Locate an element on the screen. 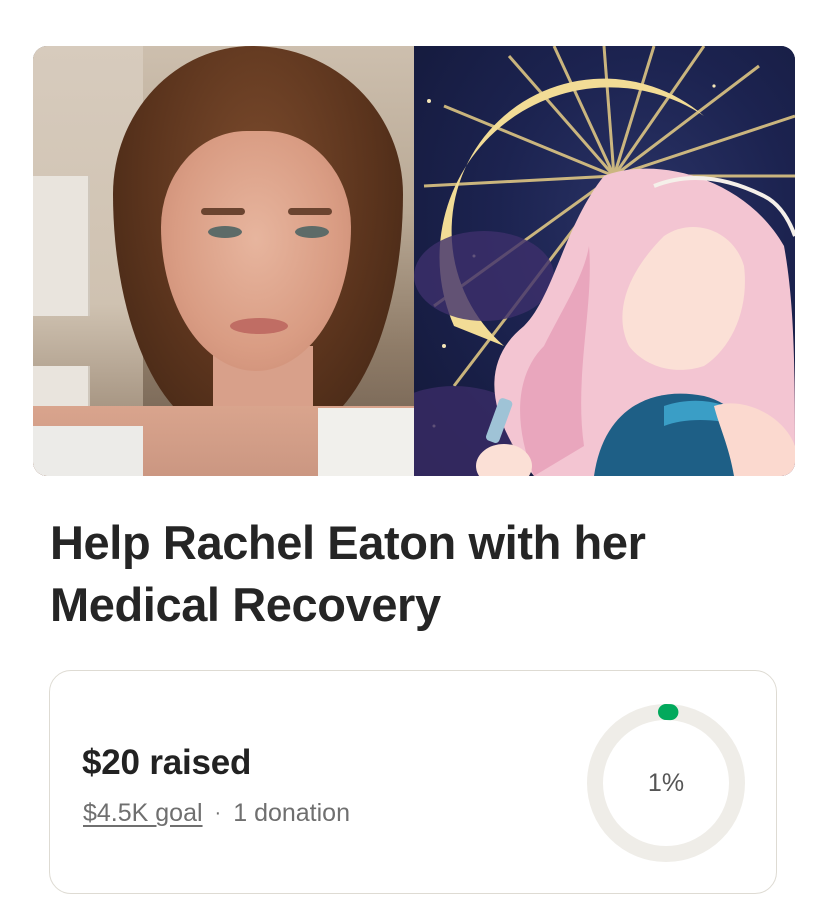 The image size is (828, 901). goal-summary: $4.5K goal · 1 donation is located at coordinates (216, 813).